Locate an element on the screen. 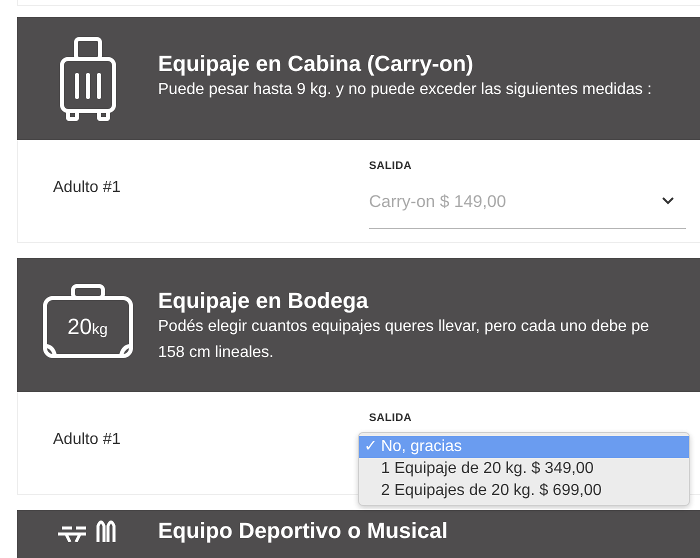 Image resolution: width=700 pixels, height=558 pixels. section-title: Equipaje en Cabina (Carry-on) is located at coordinates (316, 64).